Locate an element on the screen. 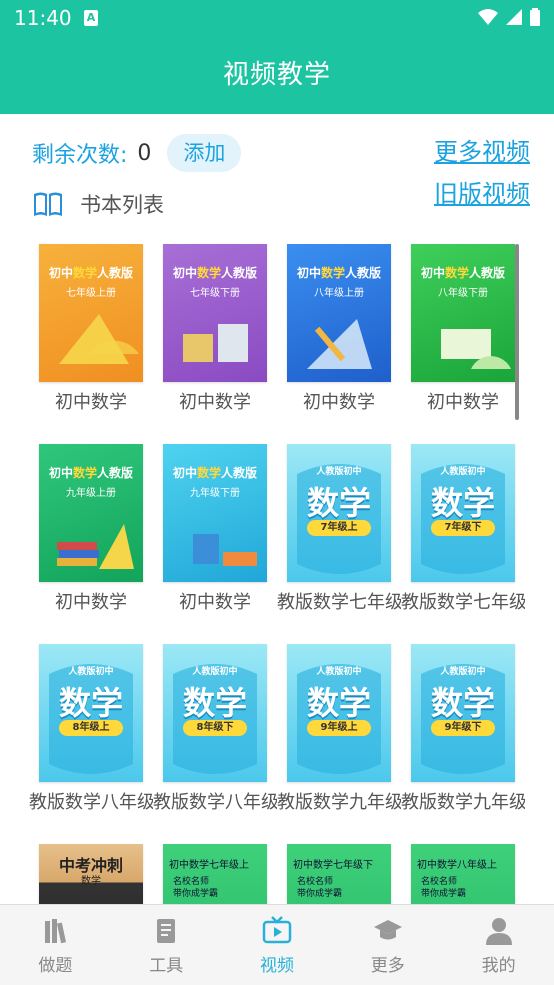 The image size is (554, 985). books-icon is located at coordinates (56, 931).